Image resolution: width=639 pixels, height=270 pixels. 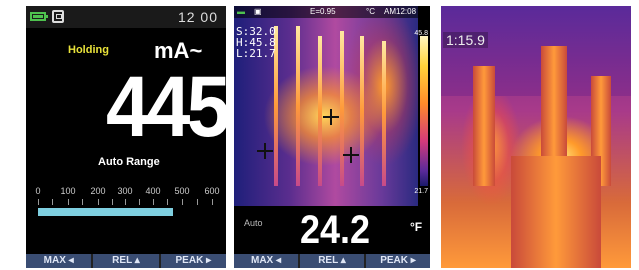 I want to click on temperature-stats: S:32.0 H:45.8 L:21.7, so click(x=256, y=42).